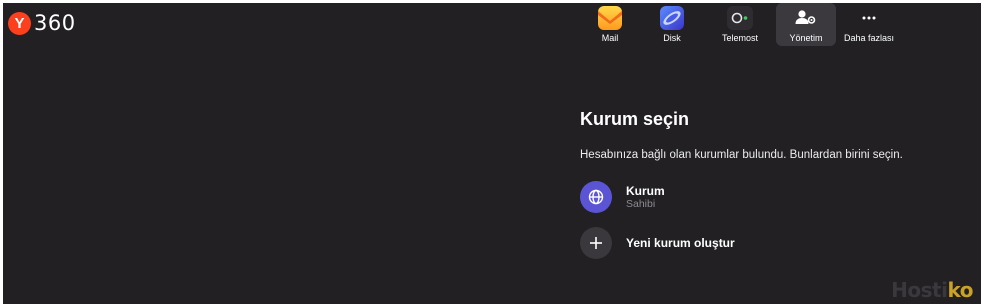  I want to click on nav-item-more: Daha fazlası, so click(869, 25).